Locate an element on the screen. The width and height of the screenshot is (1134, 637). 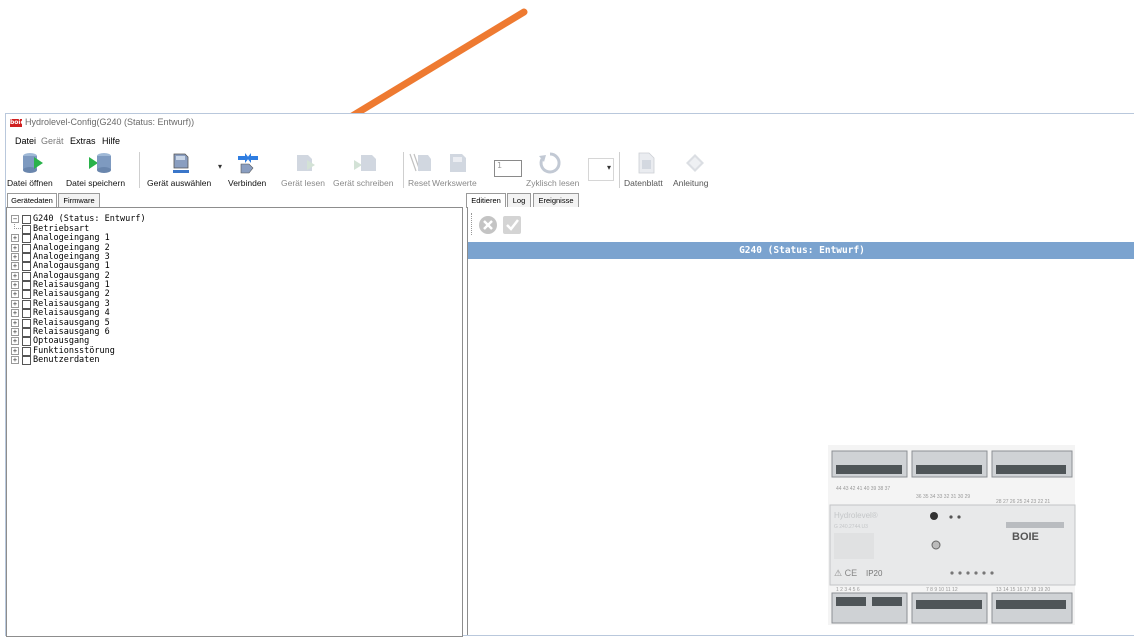
select-device-button: Gerät auswählen is located at coordinates (181, 169).